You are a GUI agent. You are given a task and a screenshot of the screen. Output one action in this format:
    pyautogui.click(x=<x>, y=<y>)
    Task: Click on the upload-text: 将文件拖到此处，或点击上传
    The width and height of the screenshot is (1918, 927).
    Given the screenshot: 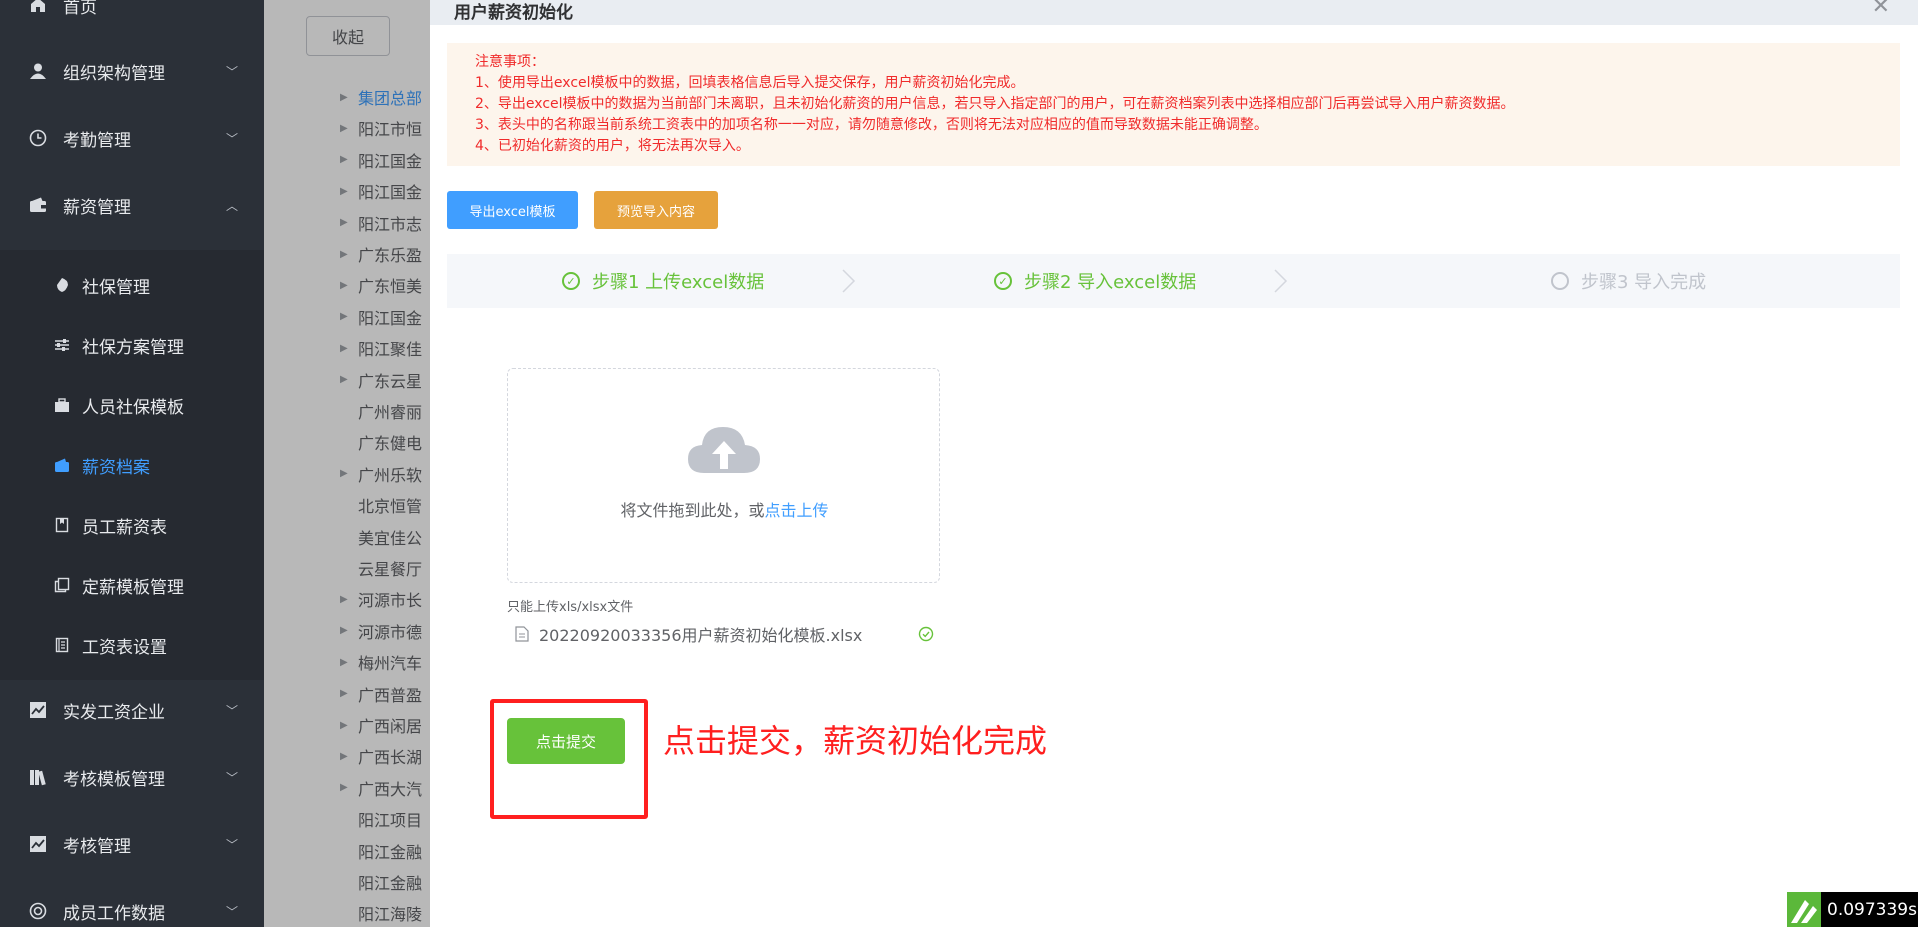 What is the action you would take?
    pyautogui.click(x=724, y=509)
    